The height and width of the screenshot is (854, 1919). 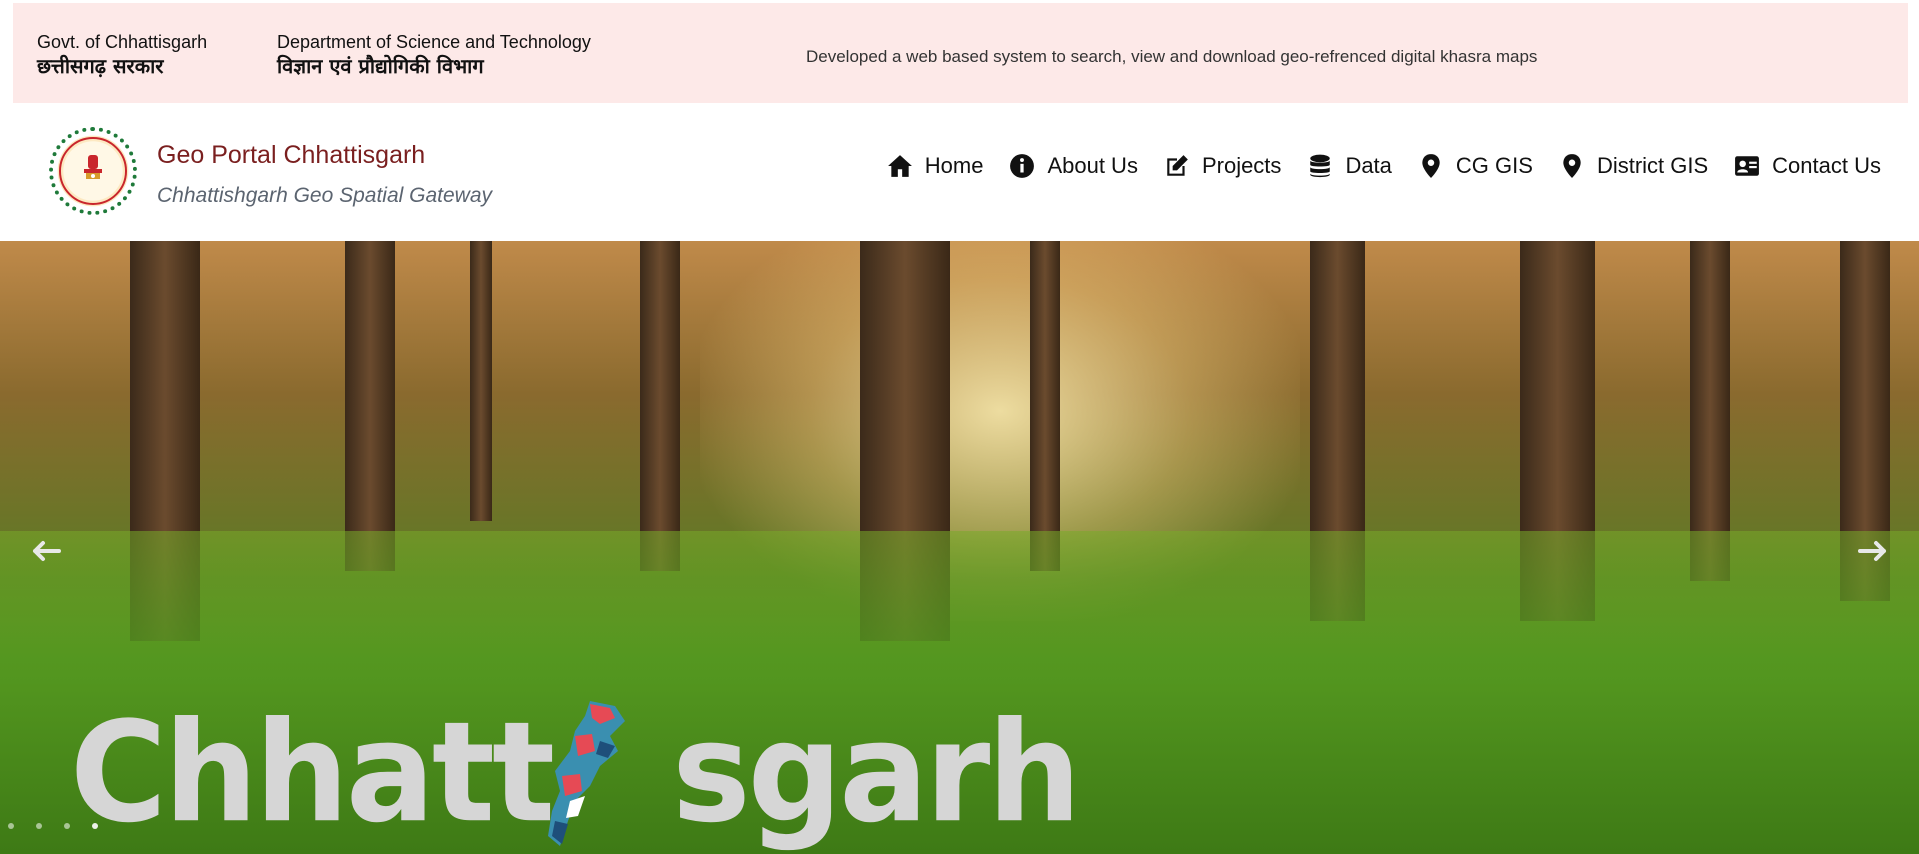 I want to click on arrow-right-icon, so click(x=1872, y=551).